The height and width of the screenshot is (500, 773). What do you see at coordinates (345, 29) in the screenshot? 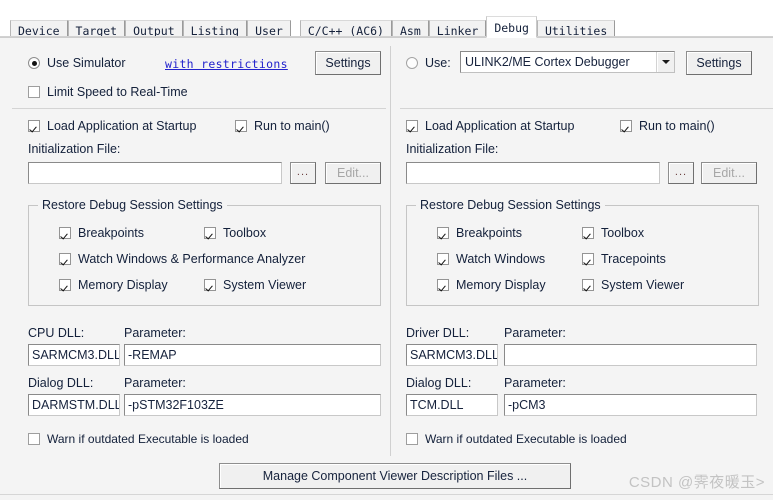
I see `tab-c-c-ac6: C/C++ (AC6)` at bounding box center [345, 29].